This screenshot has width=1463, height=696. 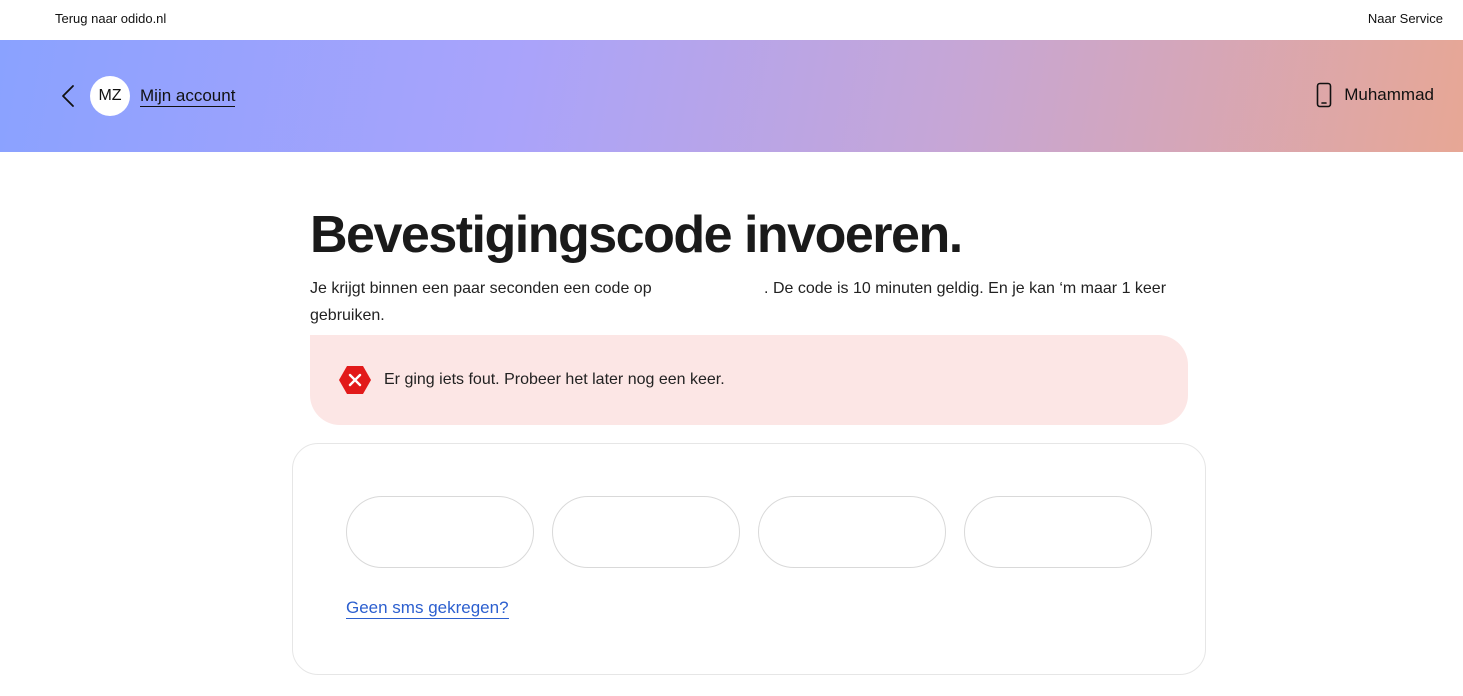 I want to click on back-to-odido-link: Terug naar odido.nl, so click(x=110, y=18).